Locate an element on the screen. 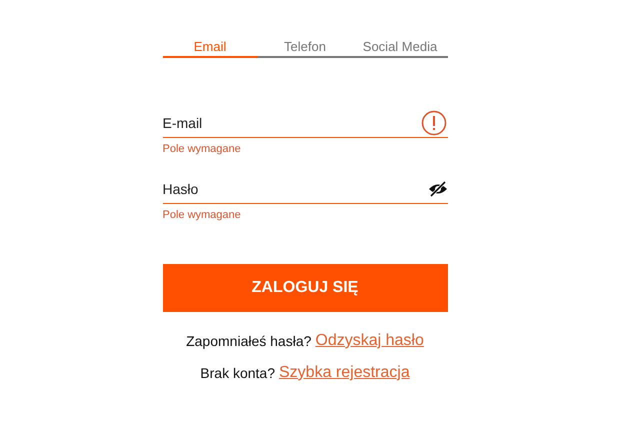 This screenshot has width=622, height=428. link: Odzyskaj hasło is located at coordinates (369, 341).